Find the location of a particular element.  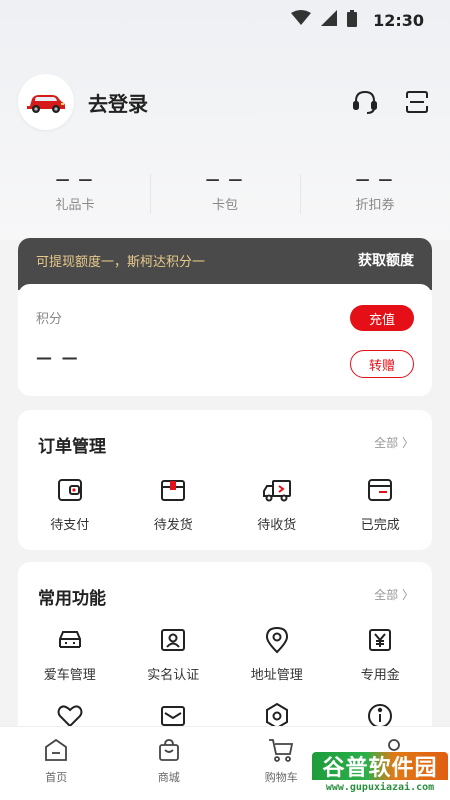

card-package-label: 卡包 is located at coordinates (224, 205).